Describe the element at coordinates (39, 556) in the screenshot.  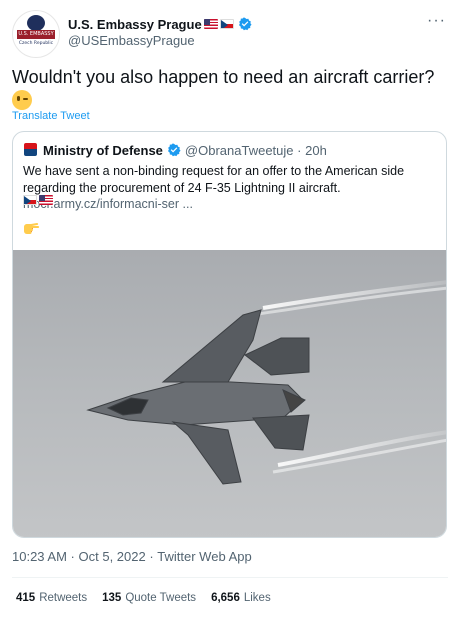
I see `tweet-time: 10:23 AM` at that location.